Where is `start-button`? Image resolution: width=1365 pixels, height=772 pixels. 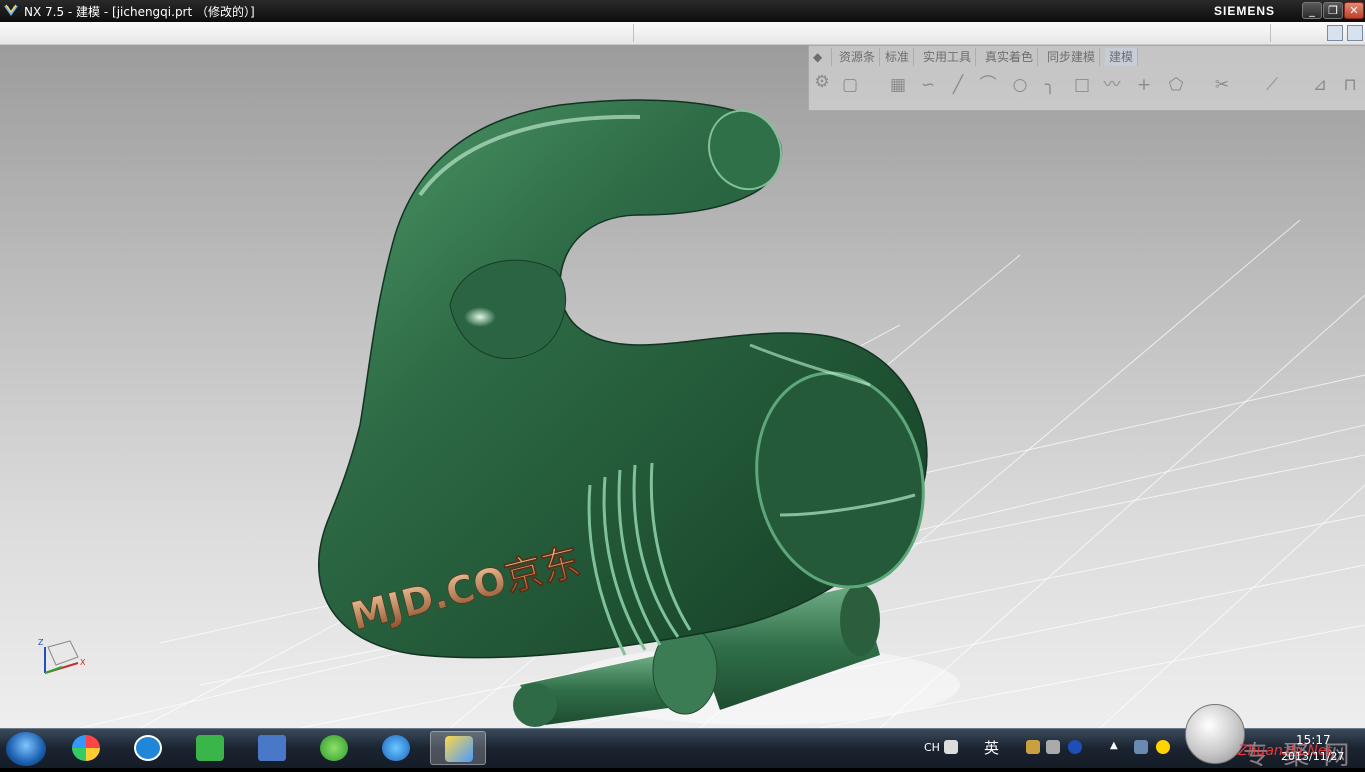 start-button is located at coordinates (26, 749).